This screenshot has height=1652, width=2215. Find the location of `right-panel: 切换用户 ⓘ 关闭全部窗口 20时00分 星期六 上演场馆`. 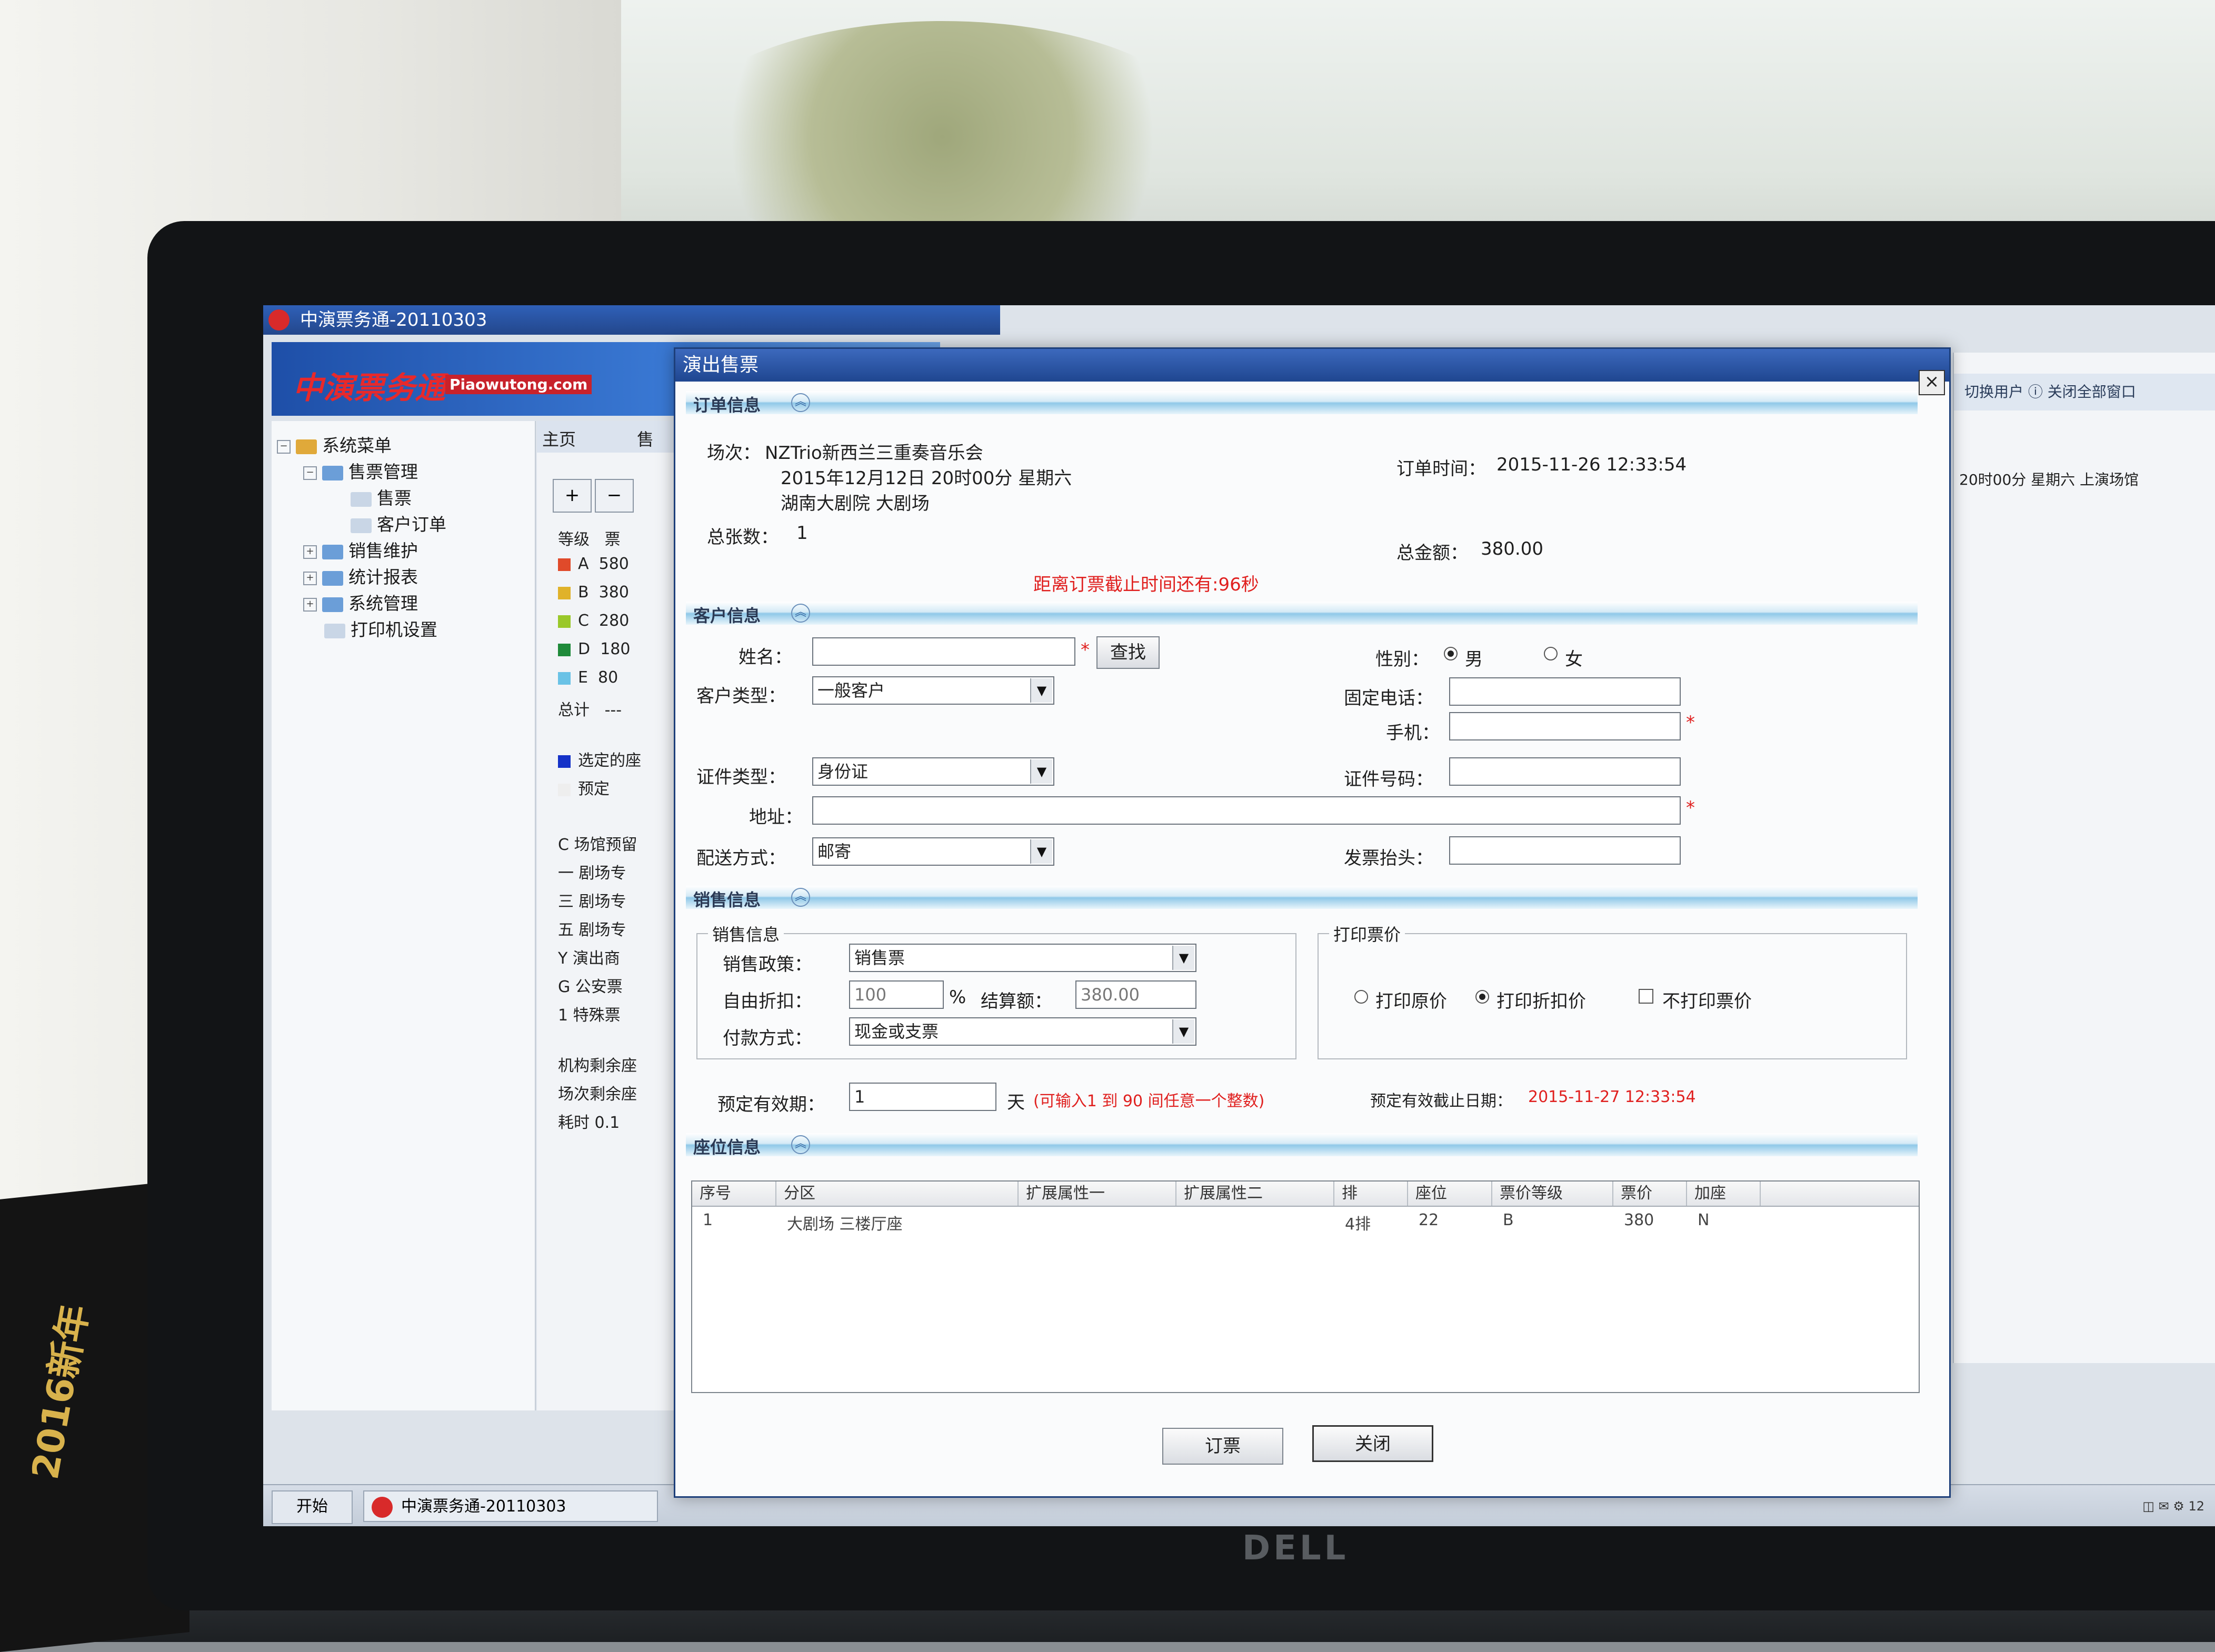

right-panel: 切换用户 ⓘ 关闭全部窗口 20时00分 星期六 上演场馆 is located at coordinates (2084, 858).